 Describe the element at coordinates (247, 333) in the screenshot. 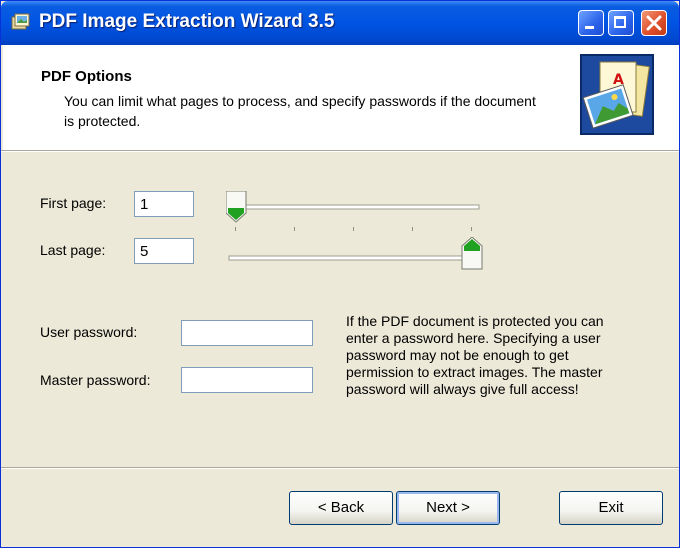

I see `user-password-field` at that location.